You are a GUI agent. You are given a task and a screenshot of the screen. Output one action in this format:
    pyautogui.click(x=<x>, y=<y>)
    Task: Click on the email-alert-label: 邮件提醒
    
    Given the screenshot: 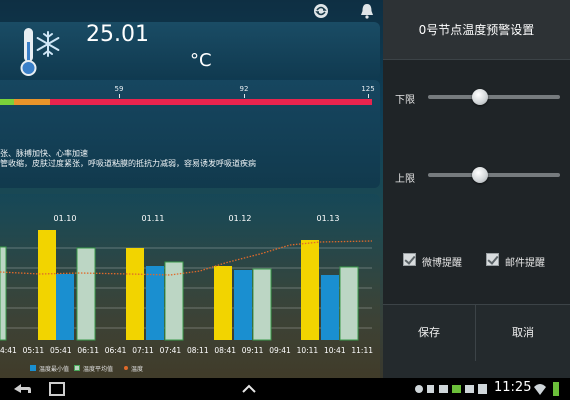 What is the action you would take?
    pyautogui.click(x=525, y=263)
    